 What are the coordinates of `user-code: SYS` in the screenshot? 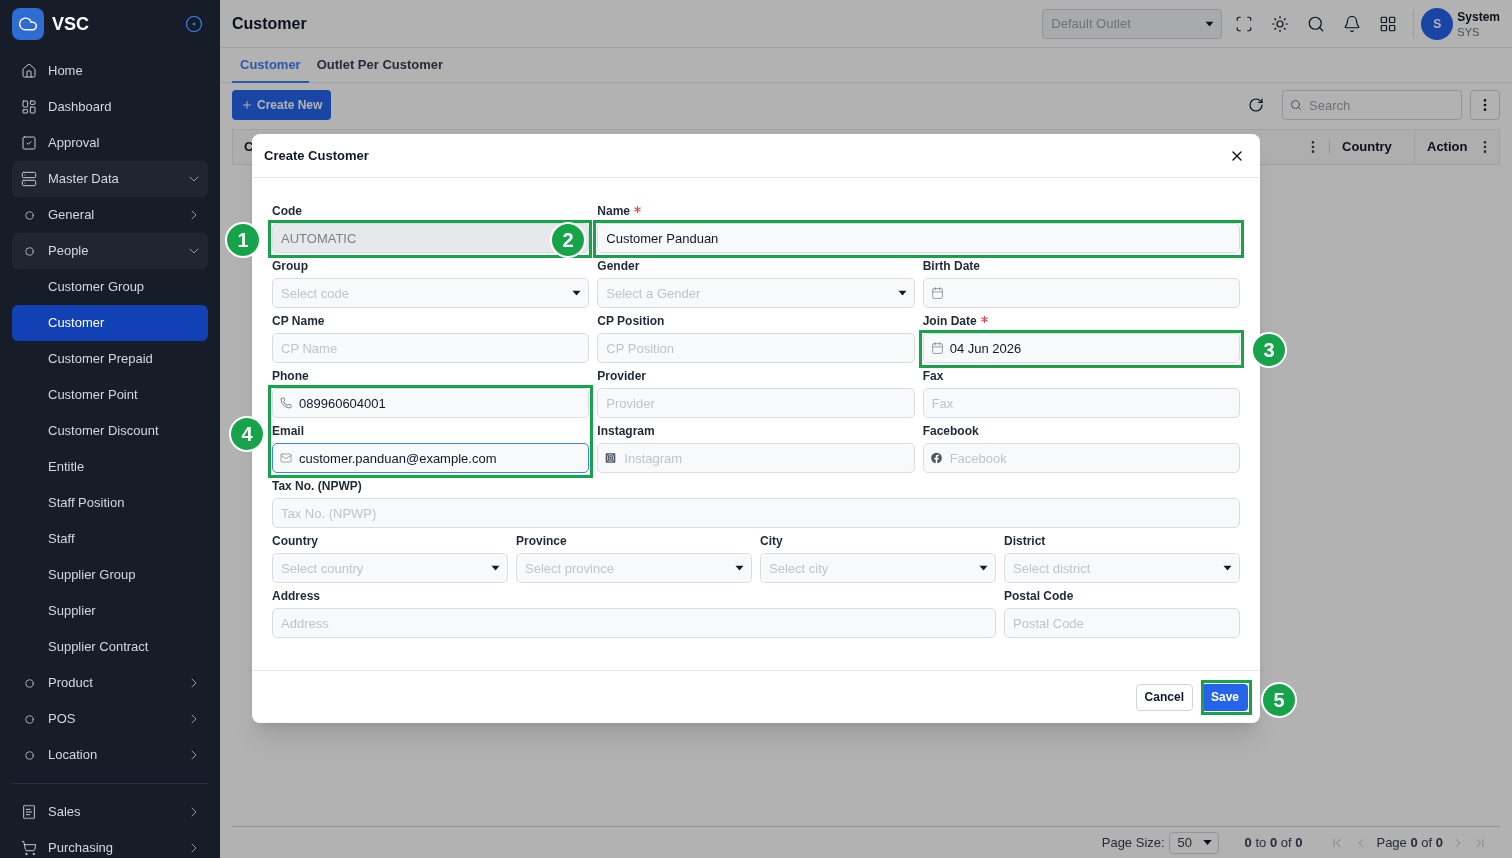 It's located at (1469, 31).